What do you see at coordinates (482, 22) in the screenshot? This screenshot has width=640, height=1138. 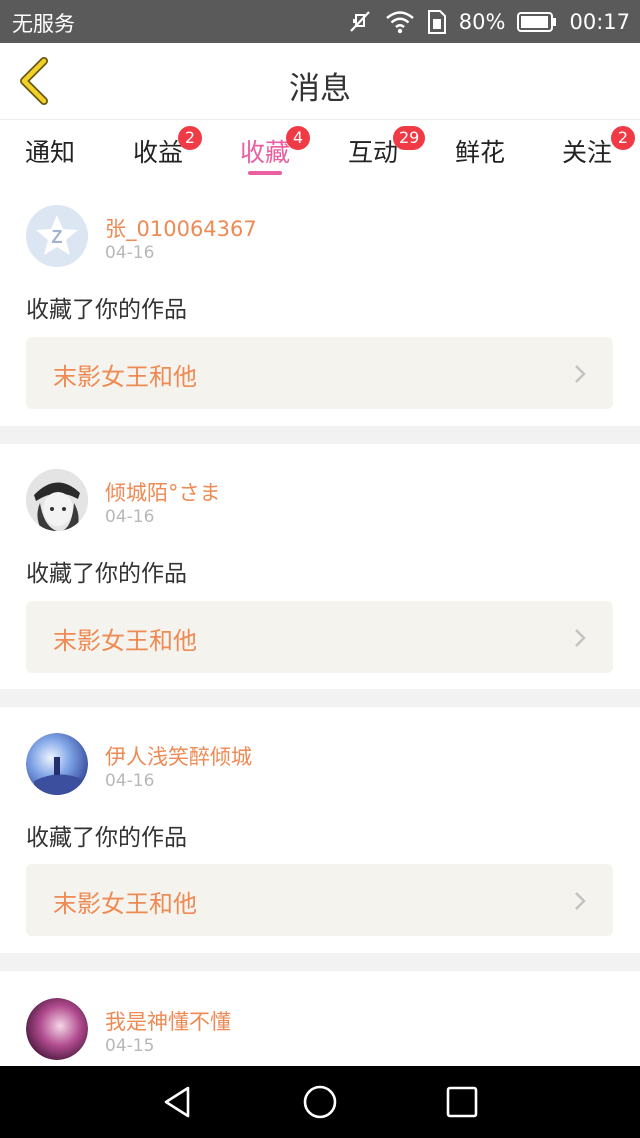 I see `battery-percent: 80%` at bounding box center [482, 22].